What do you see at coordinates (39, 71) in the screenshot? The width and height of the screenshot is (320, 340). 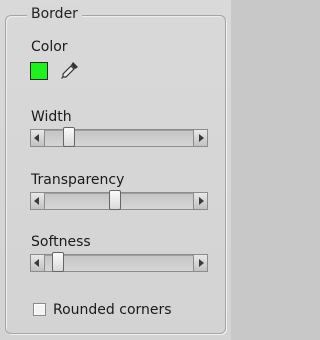 I see `color-swatch` at bounding box center [39, 71].